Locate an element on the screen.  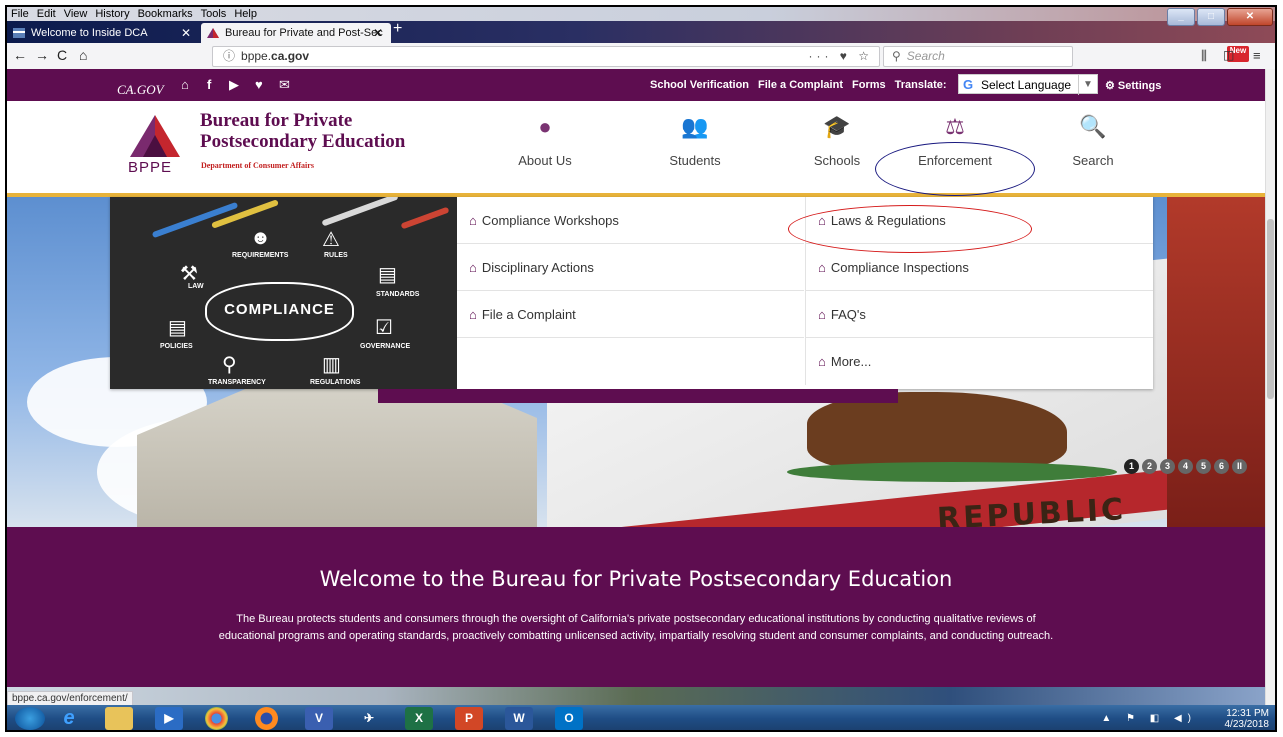
back-icon: ← is located at coordinates (20, 55).